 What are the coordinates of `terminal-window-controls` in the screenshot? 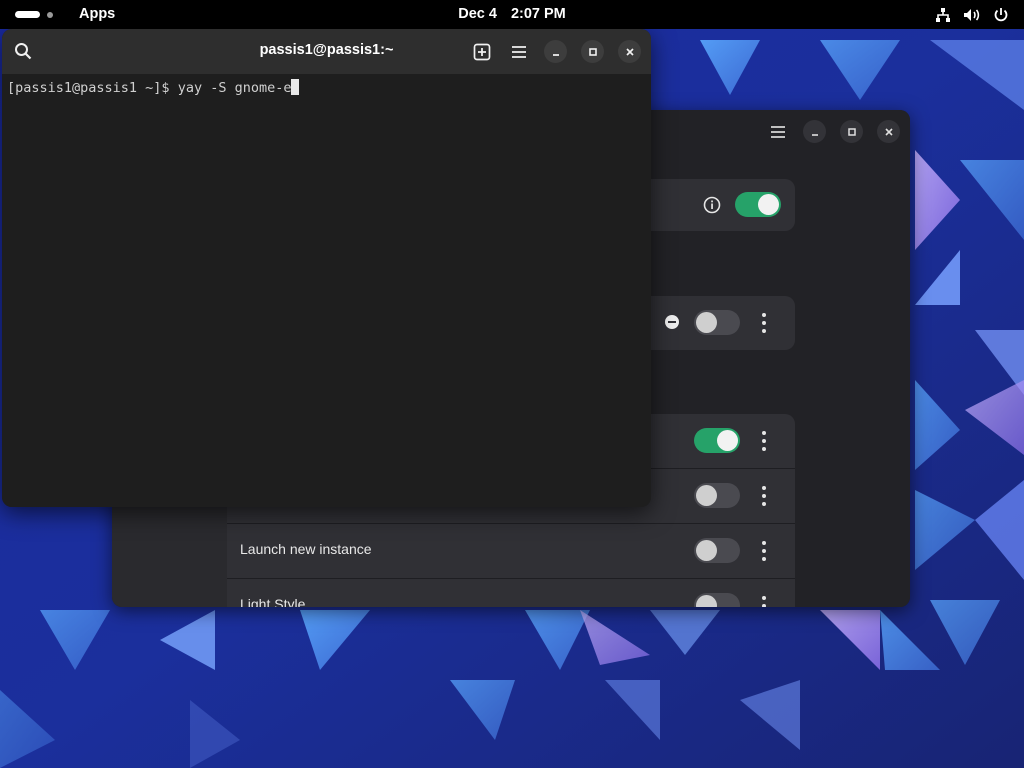 It's located at (555, 51).